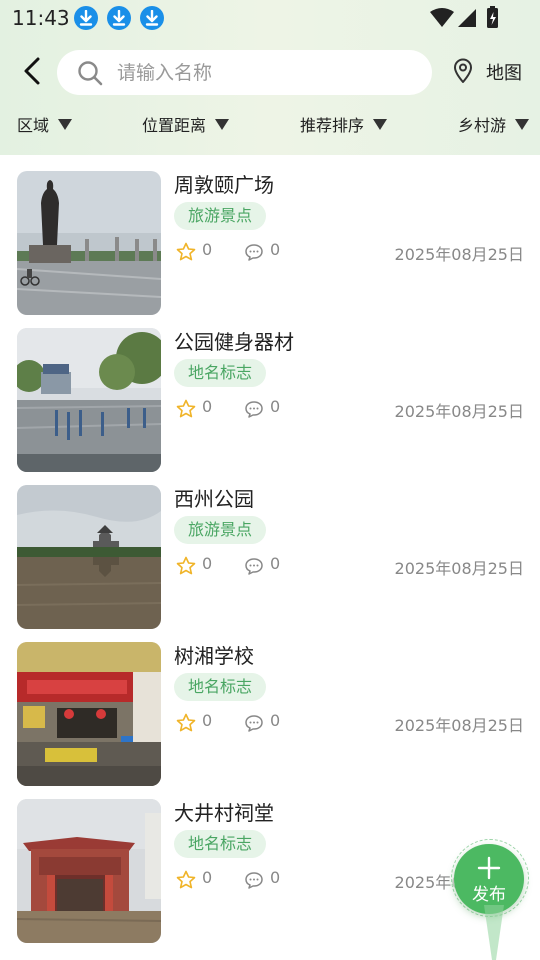  I want to click on wifi-icon, so click(442, 17).